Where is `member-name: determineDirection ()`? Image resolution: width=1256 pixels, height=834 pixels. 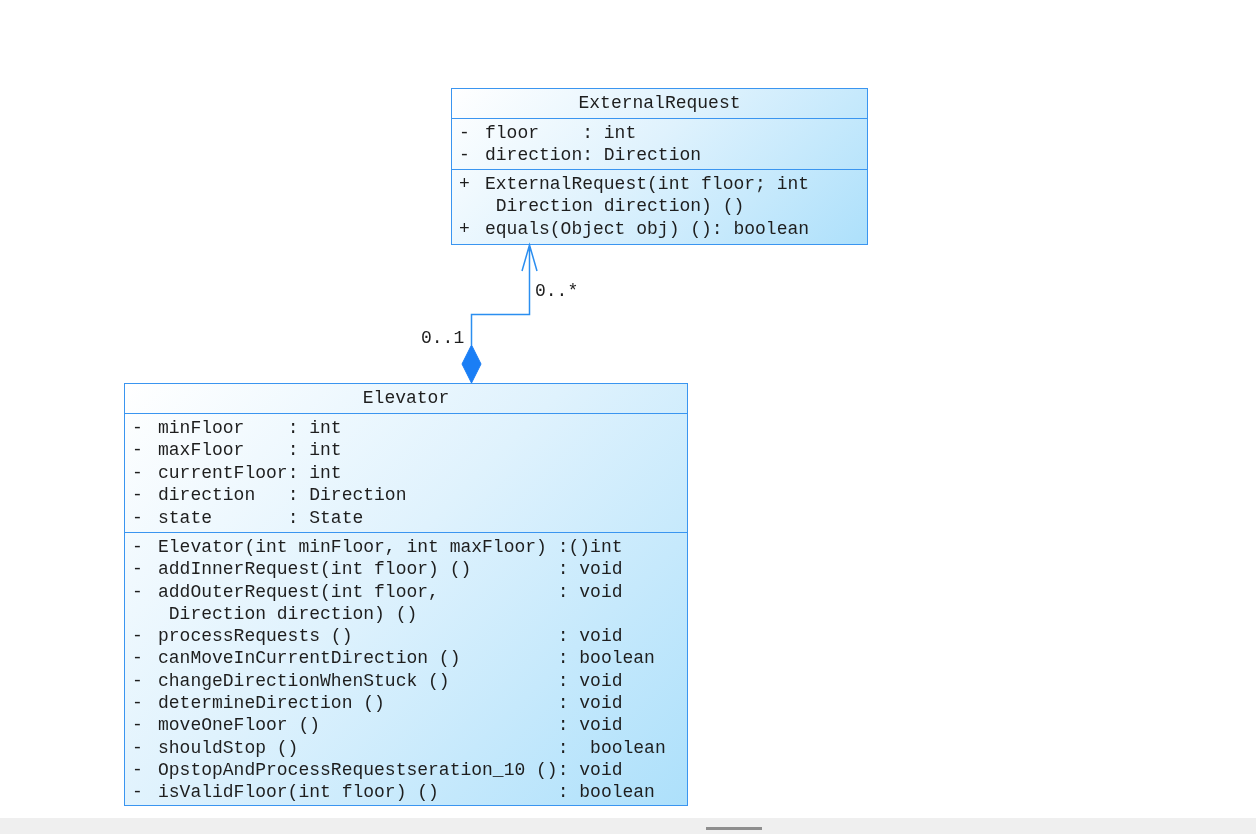
member-name: determineDirection () is located at coordinates (271, 703).